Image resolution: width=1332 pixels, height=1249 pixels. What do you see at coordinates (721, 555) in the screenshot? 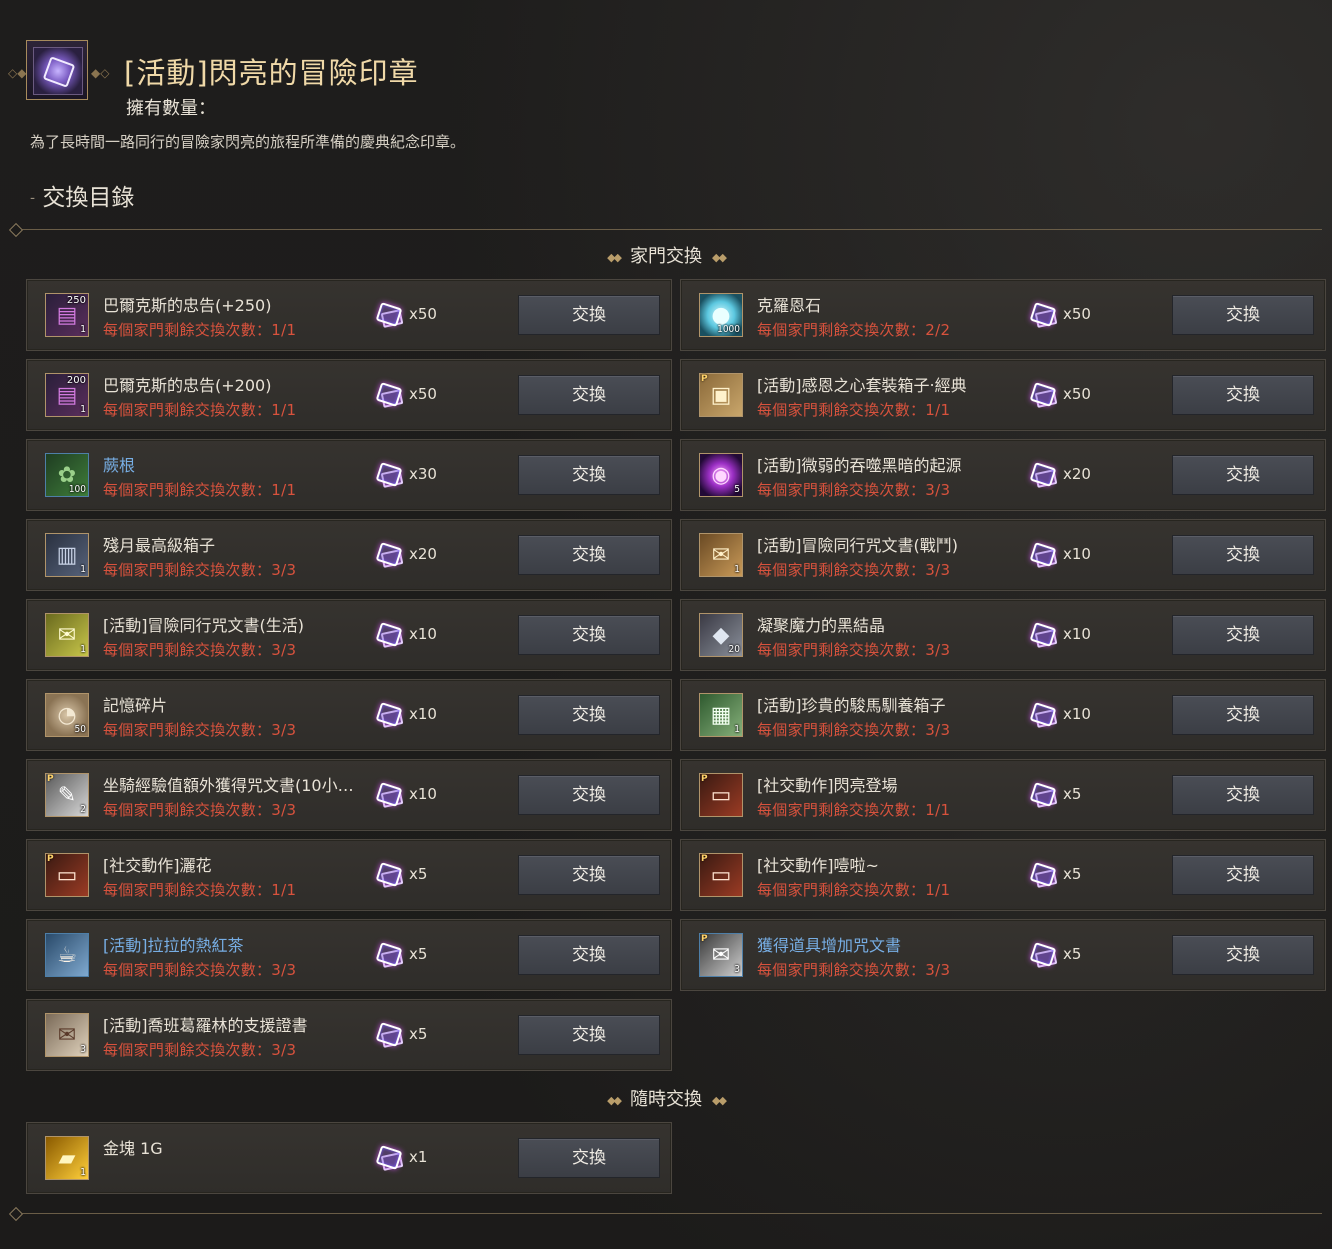
I see `scroll-combat-icon: ✉ 1` at bounding box center [721, 555].